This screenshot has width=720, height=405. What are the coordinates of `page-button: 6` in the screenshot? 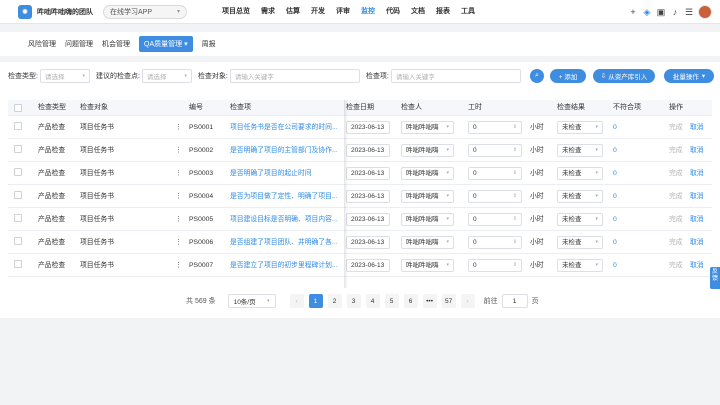 It's located at (410, 301).